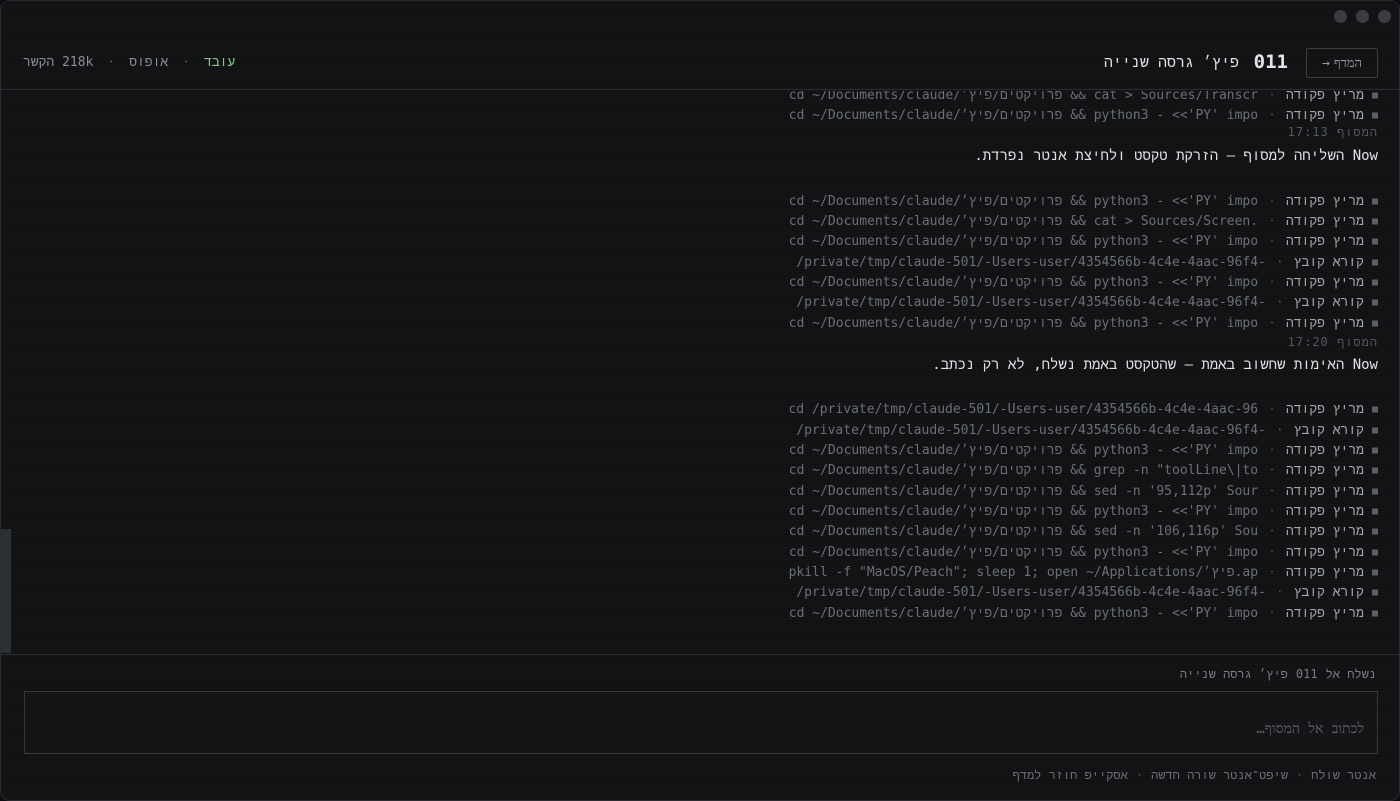  I want to click on terminal-input, so click(701, 722).